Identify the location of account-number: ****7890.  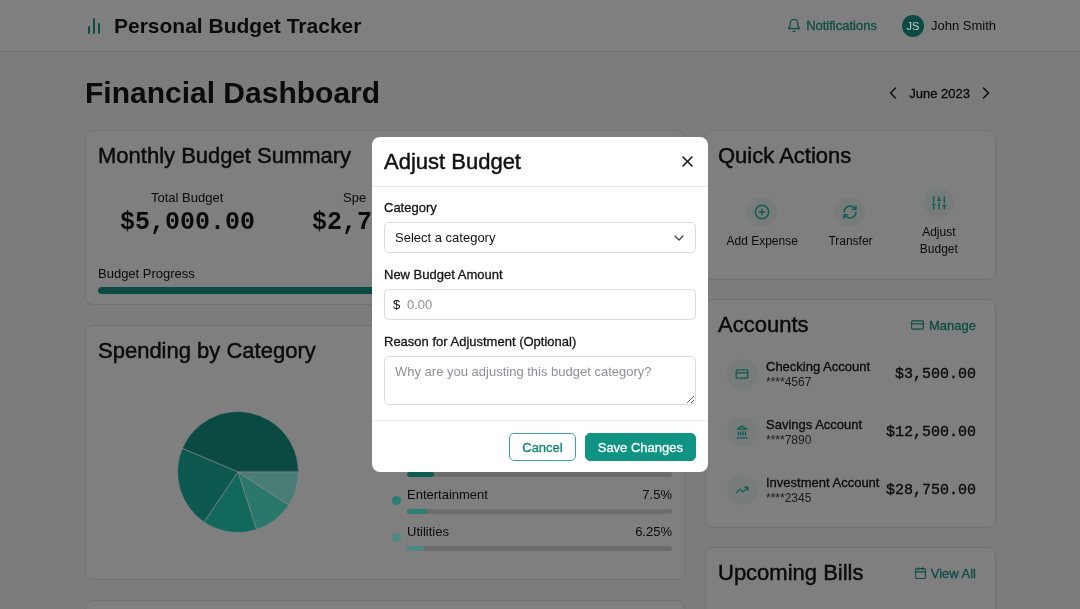
(789, 440).